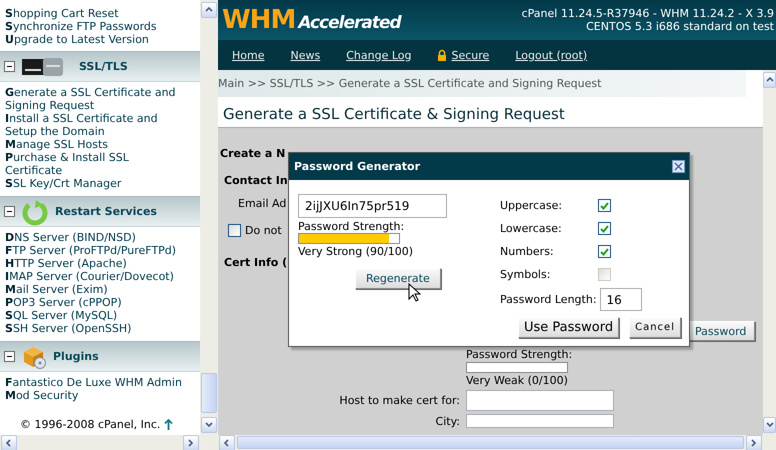 This screenshot has width=776, height=450. I want to click on refresh-icon, so click(35, 212).